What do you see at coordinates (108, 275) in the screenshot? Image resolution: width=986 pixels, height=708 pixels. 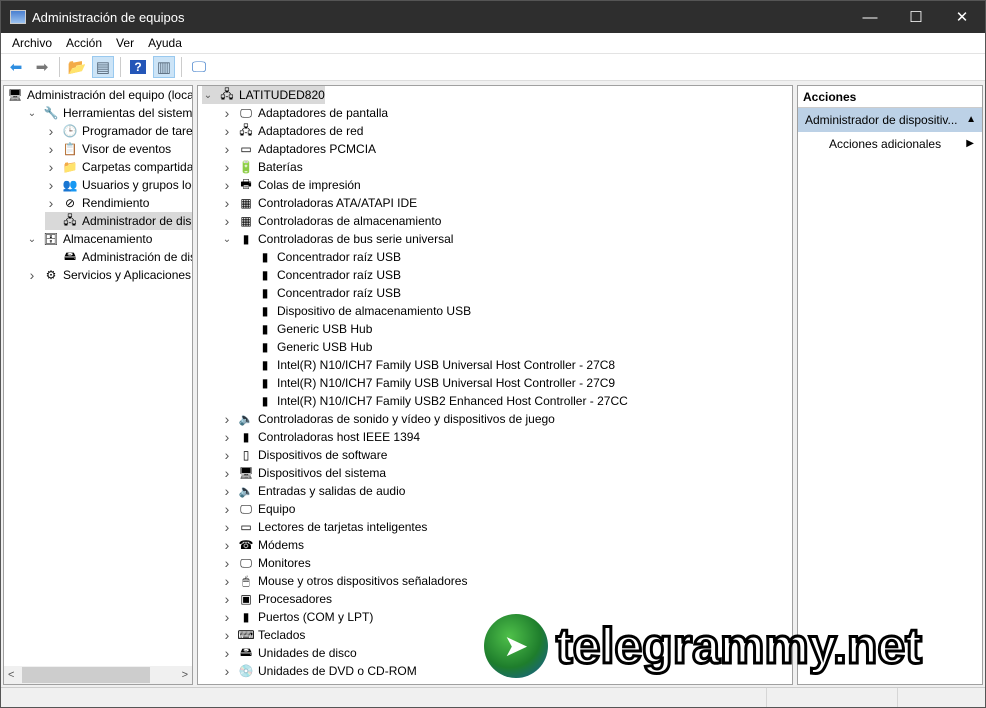 I see `tree-item: › ⚙ Servicios y Aplicaciones` at bounding box center [108, 275].